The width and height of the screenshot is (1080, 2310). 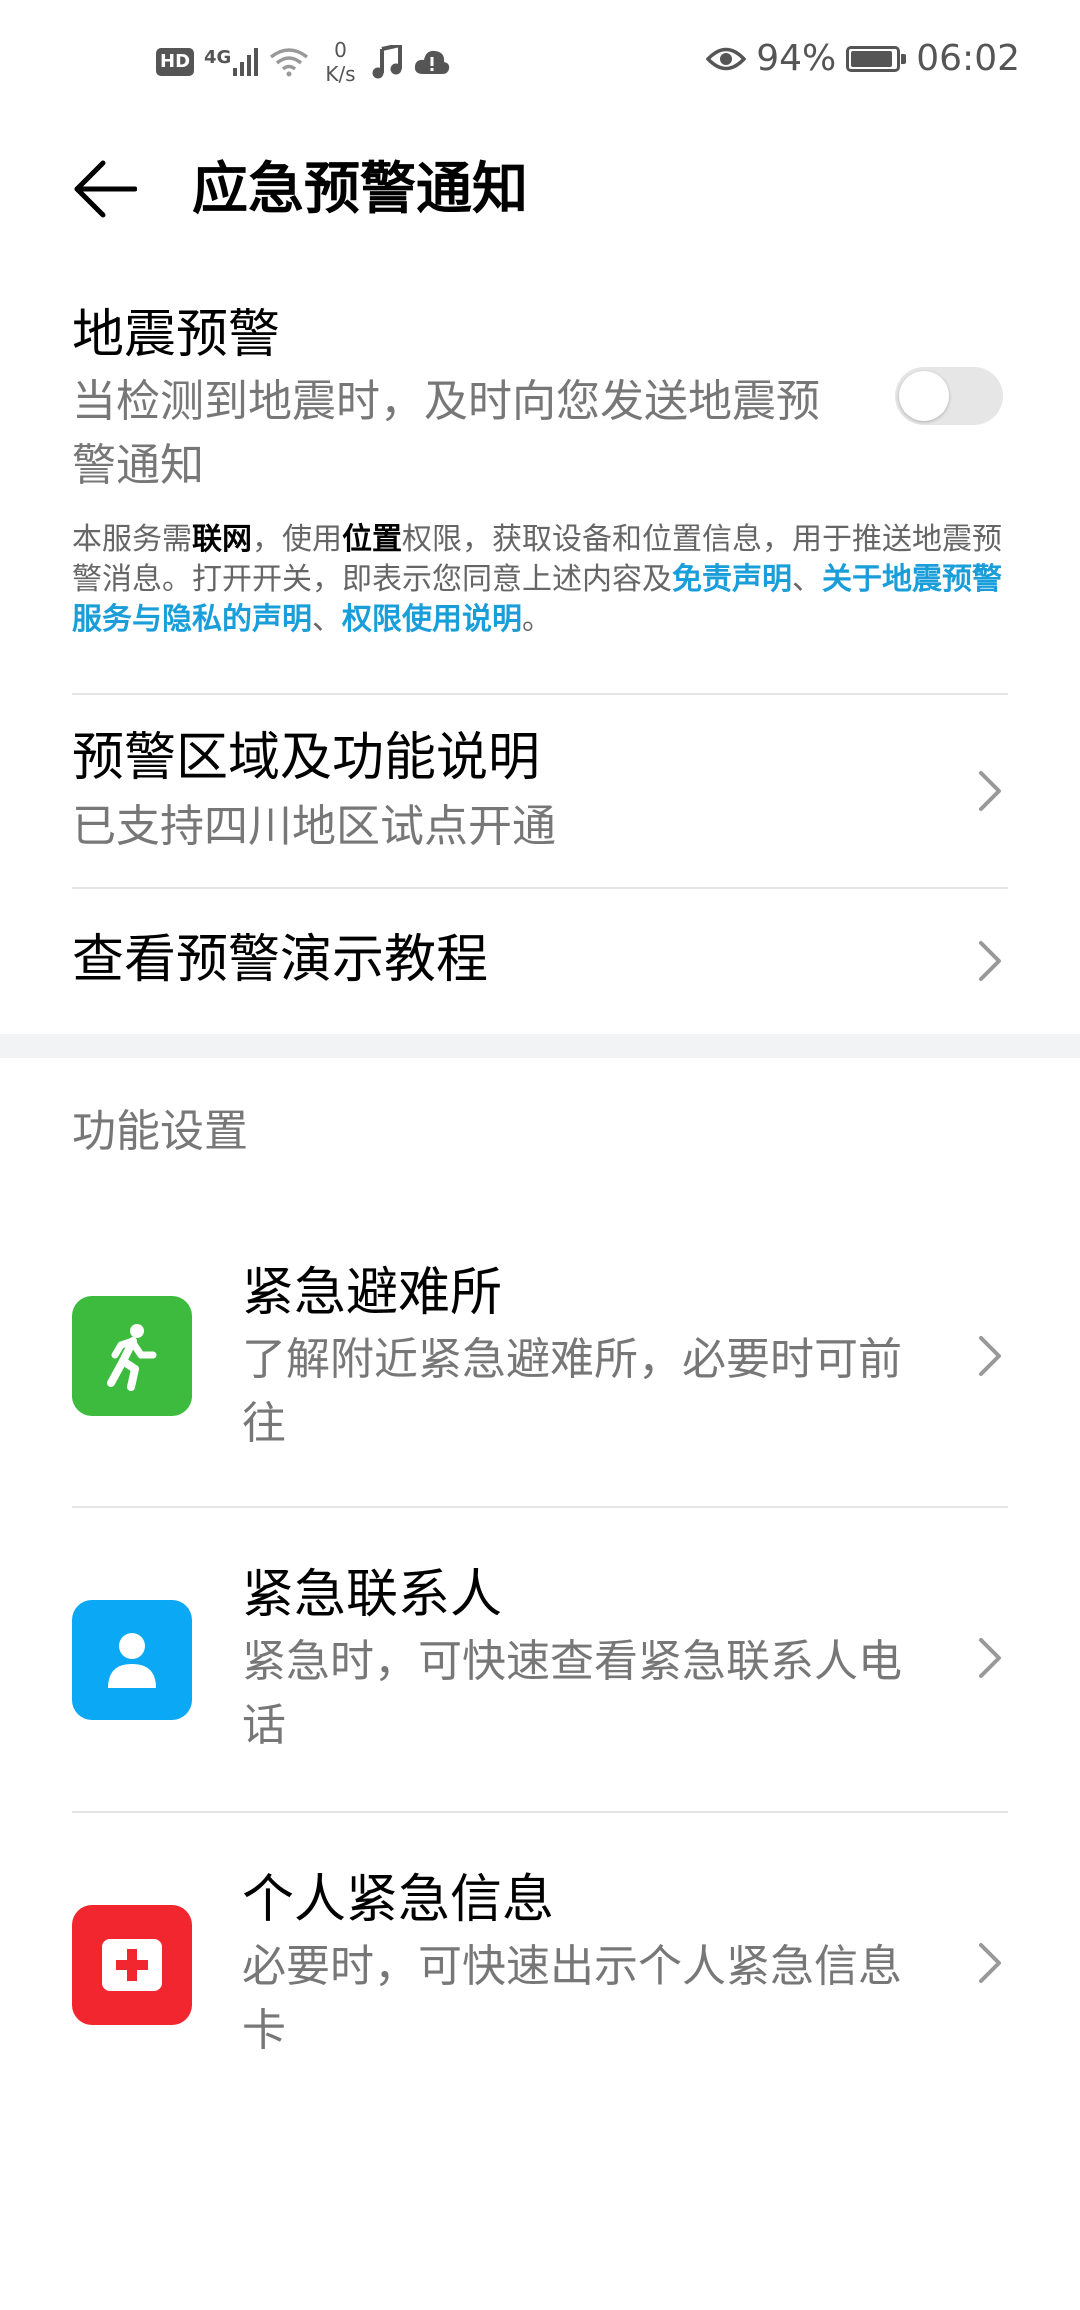 What do you see at coordinates (540, 60) in the screenshot?
I see `status-bar: HD 4G 0 K/s 94% 06:02` at bounding box center [540, 60].